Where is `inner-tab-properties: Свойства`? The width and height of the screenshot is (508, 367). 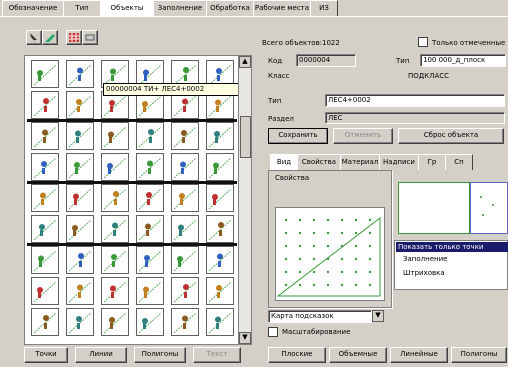 inner-tab-properties: Свойства is located at coordinates (319, 162).